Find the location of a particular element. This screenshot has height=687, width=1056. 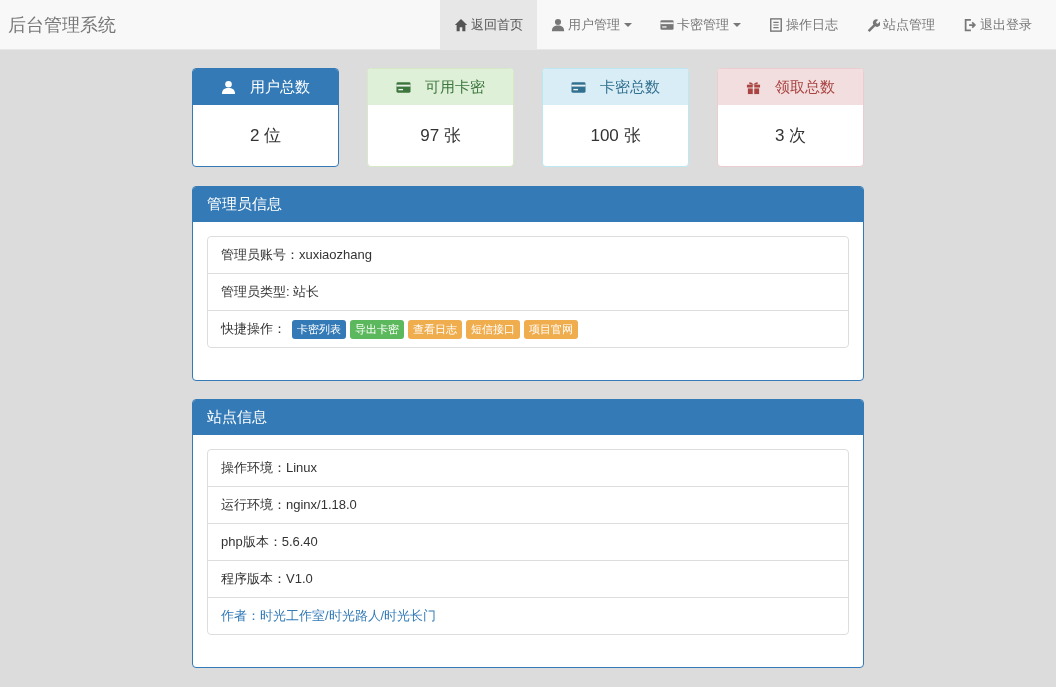

nav-link: 操作日志 is located at coordinates (803, 25).